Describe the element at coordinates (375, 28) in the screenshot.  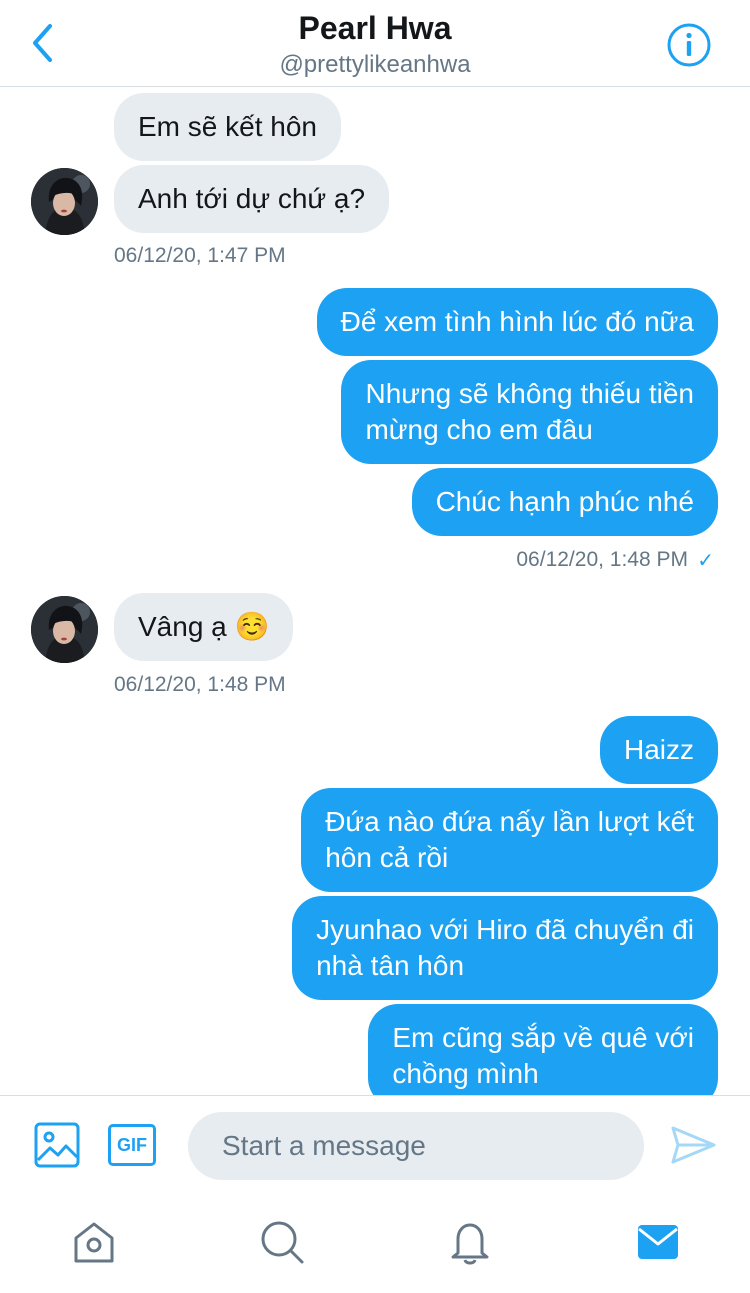
I see `contact-name: Pearl Hwa` at that location.